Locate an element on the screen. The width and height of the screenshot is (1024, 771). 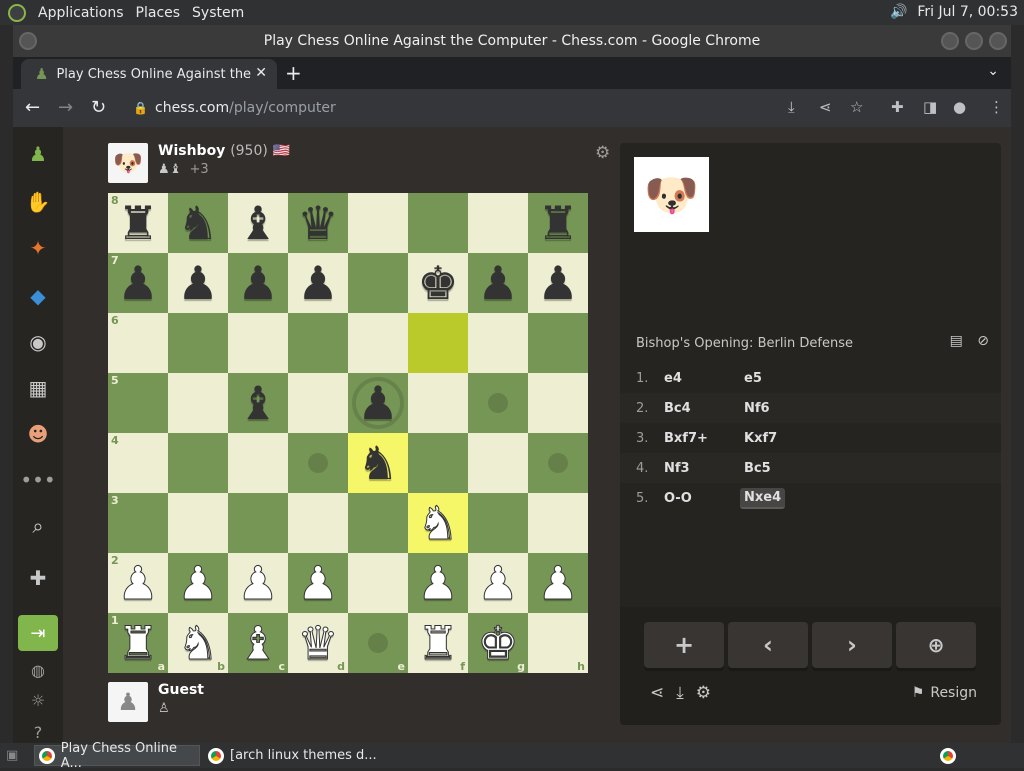
square-f8 is located at coordinates (438, 223).